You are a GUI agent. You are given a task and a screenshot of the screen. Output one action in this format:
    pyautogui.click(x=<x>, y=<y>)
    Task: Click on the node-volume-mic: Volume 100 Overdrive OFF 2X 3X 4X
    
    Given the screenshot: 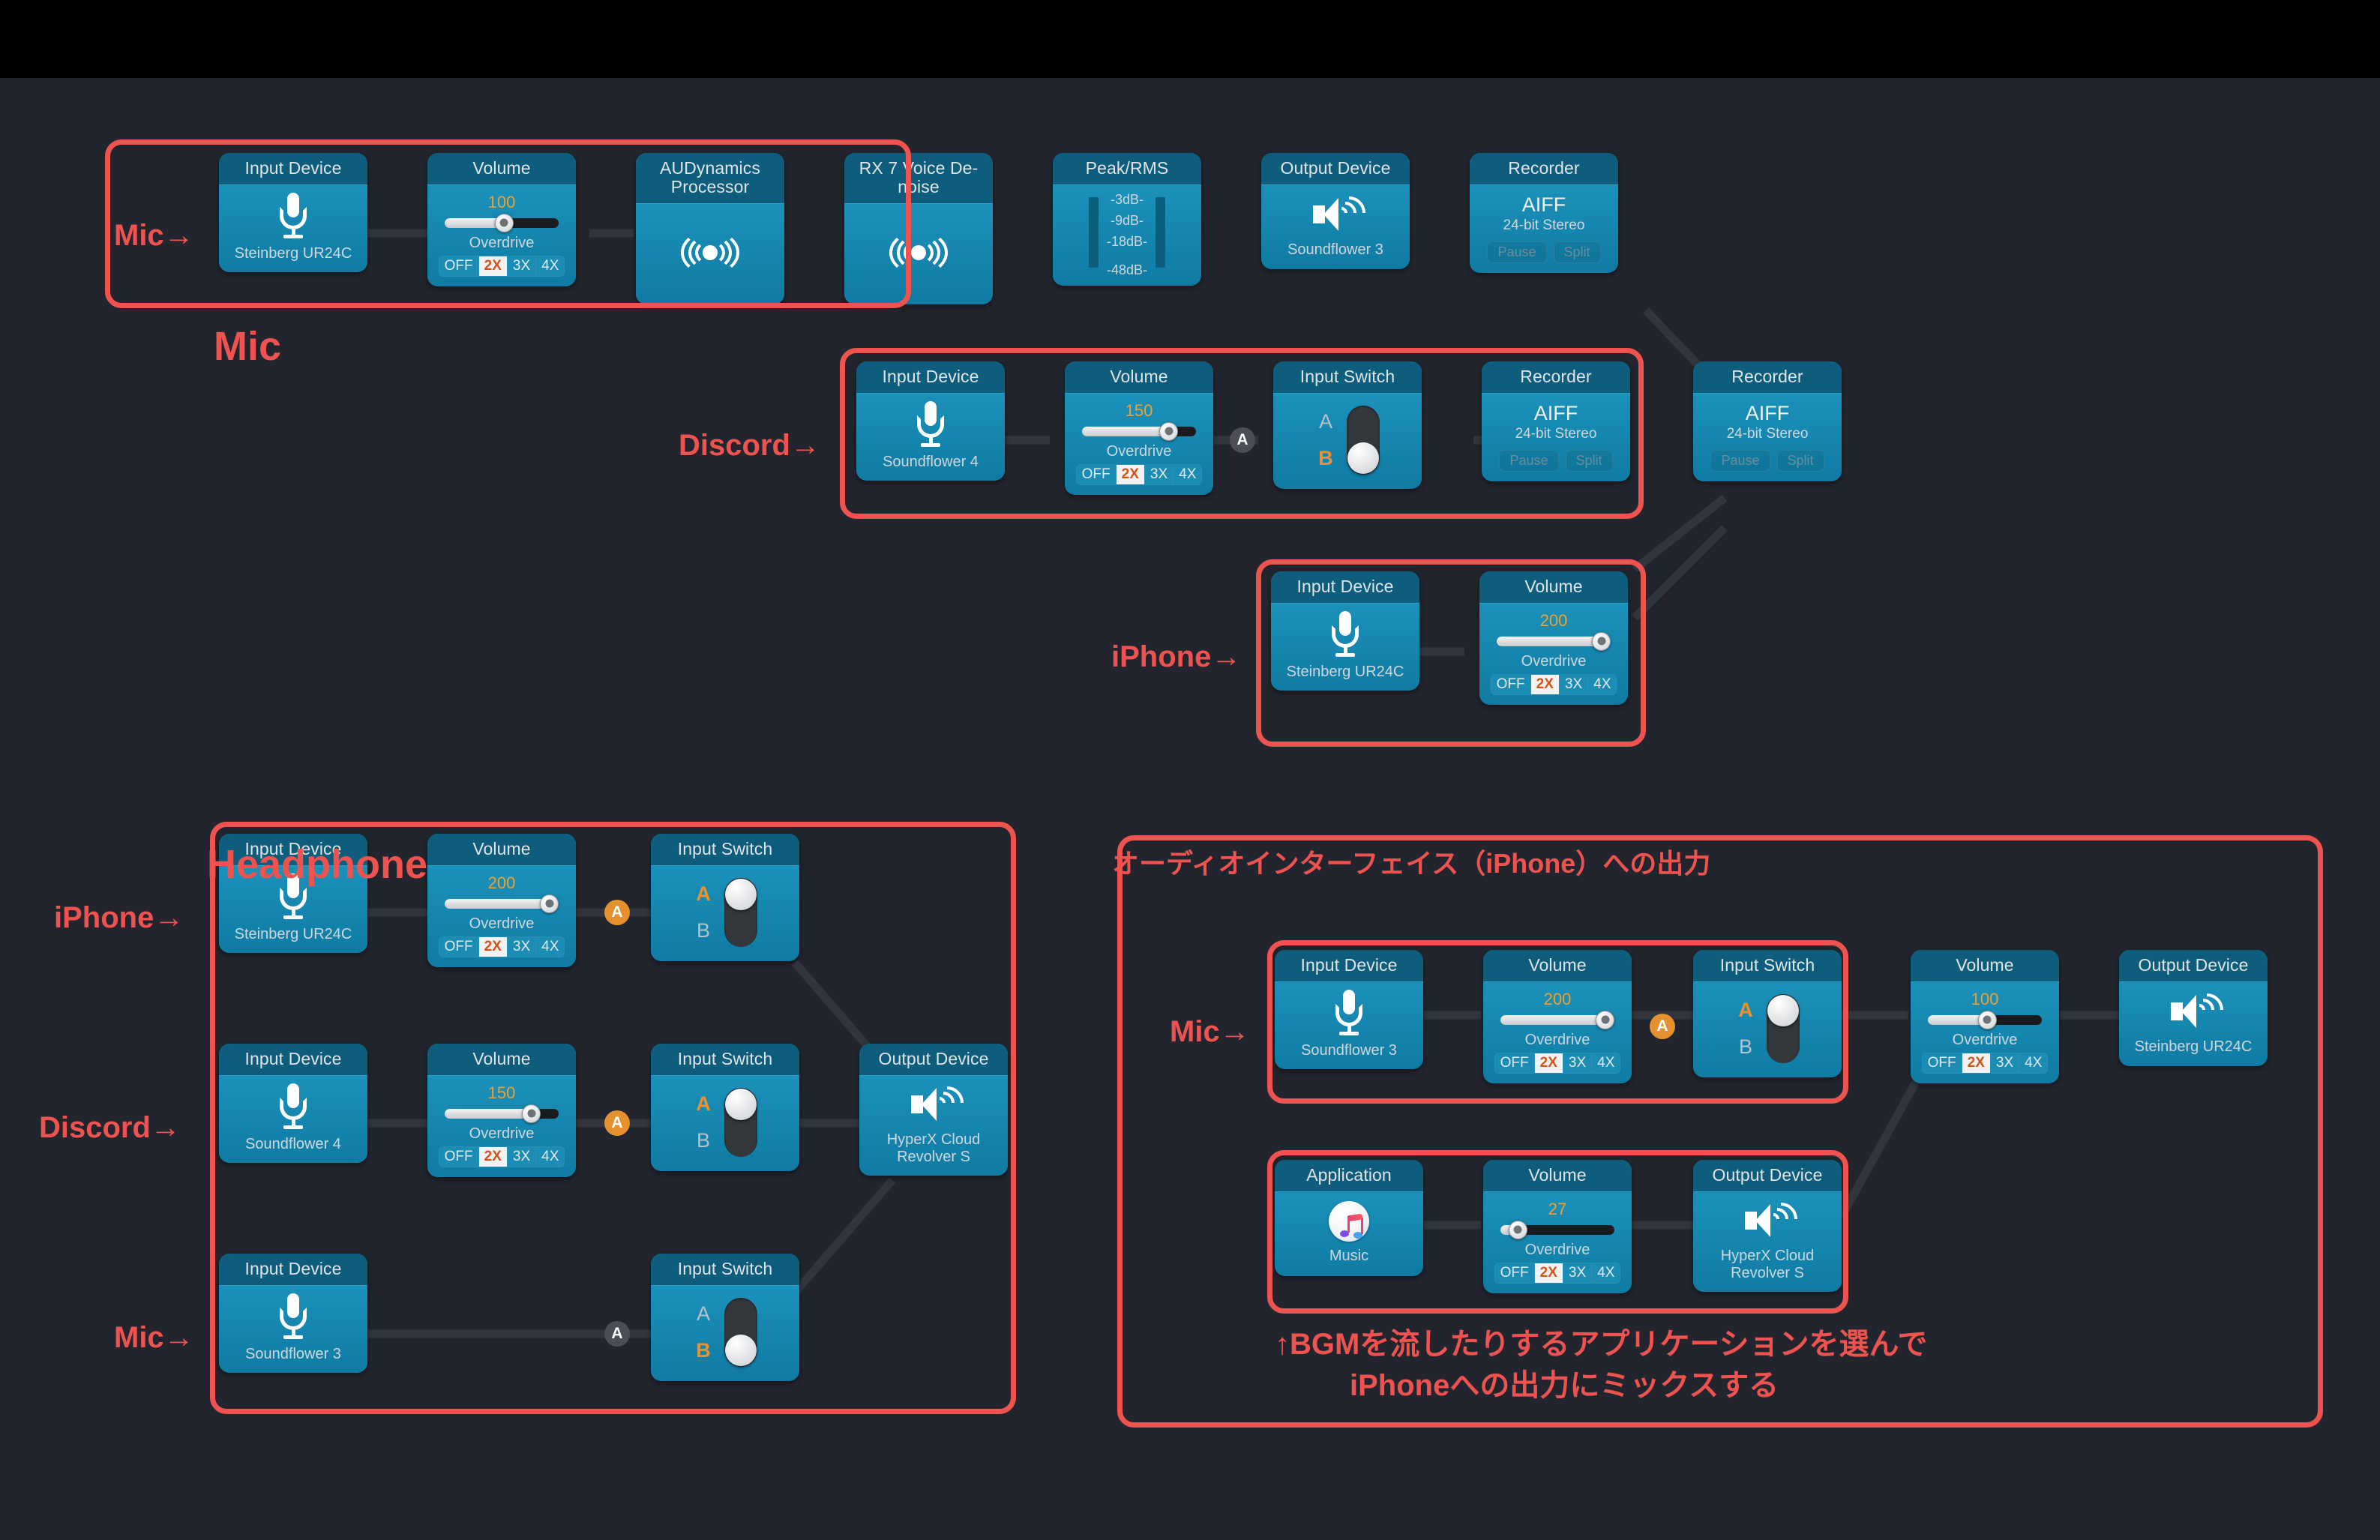 What is the action you would take?
    pyautogui.click(x=501, y=219)
    